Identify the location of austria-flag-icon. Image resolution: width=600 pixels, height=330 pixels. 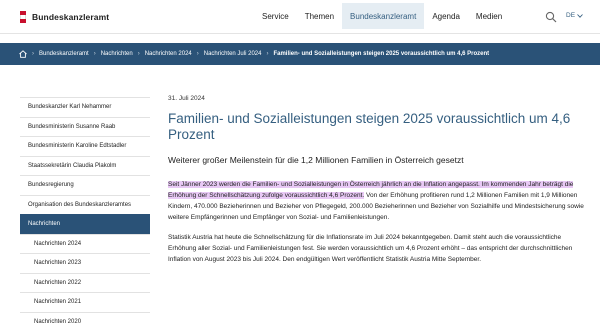
(23, 17).